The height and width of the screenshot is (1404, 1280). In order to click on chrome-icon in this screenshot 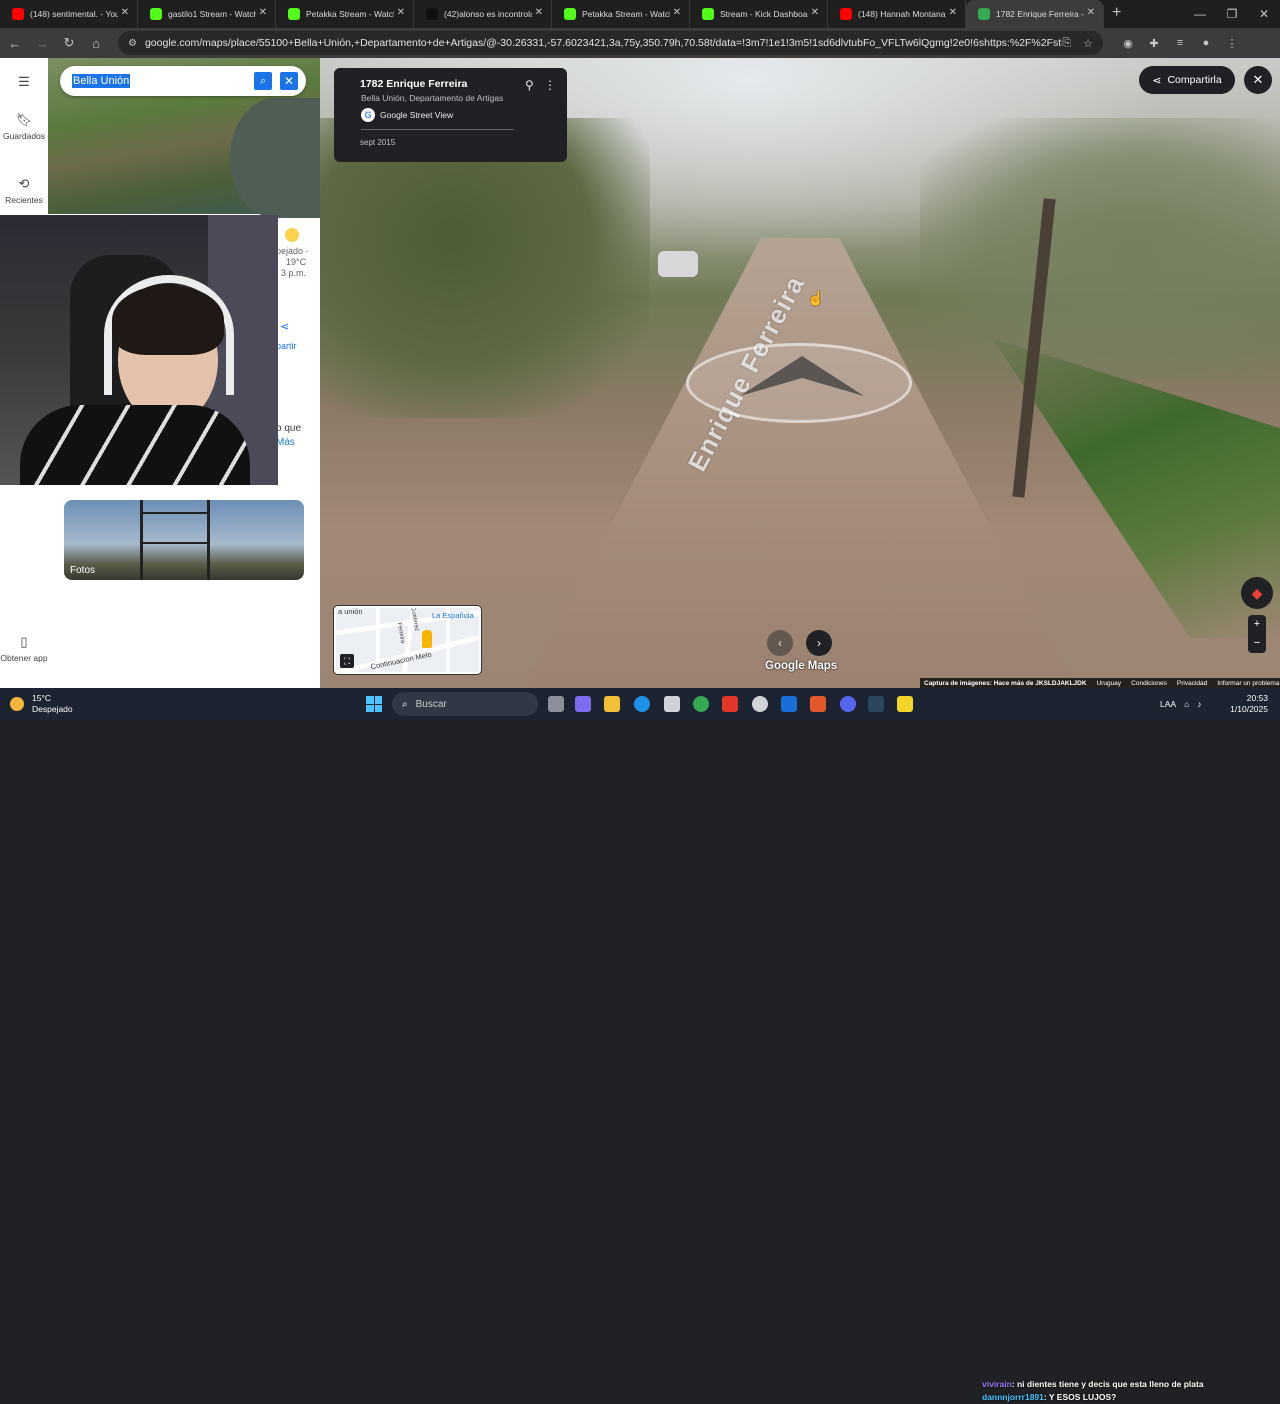, I will do `click(701, 704)`.